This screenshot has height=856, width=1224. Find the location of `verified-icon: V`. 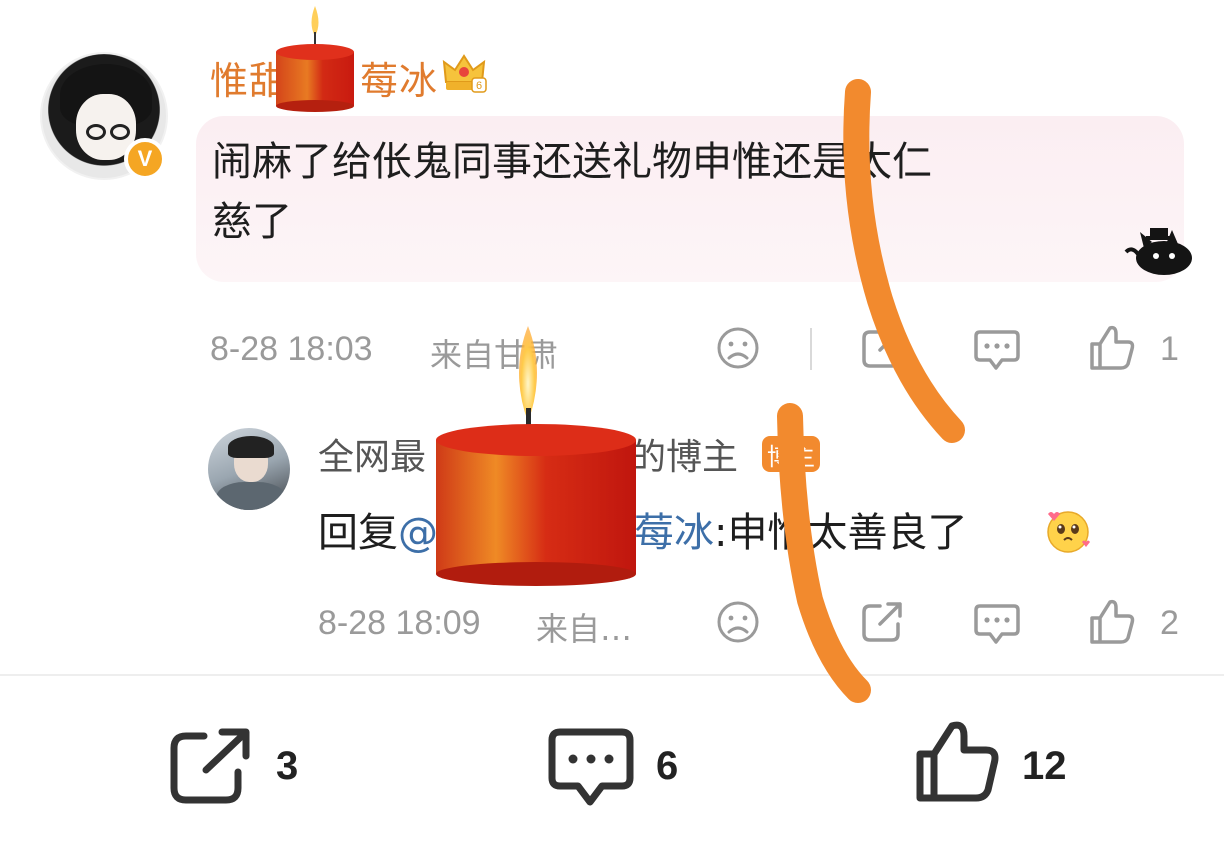

verified-icon: V is located at coordinates (145, 159).